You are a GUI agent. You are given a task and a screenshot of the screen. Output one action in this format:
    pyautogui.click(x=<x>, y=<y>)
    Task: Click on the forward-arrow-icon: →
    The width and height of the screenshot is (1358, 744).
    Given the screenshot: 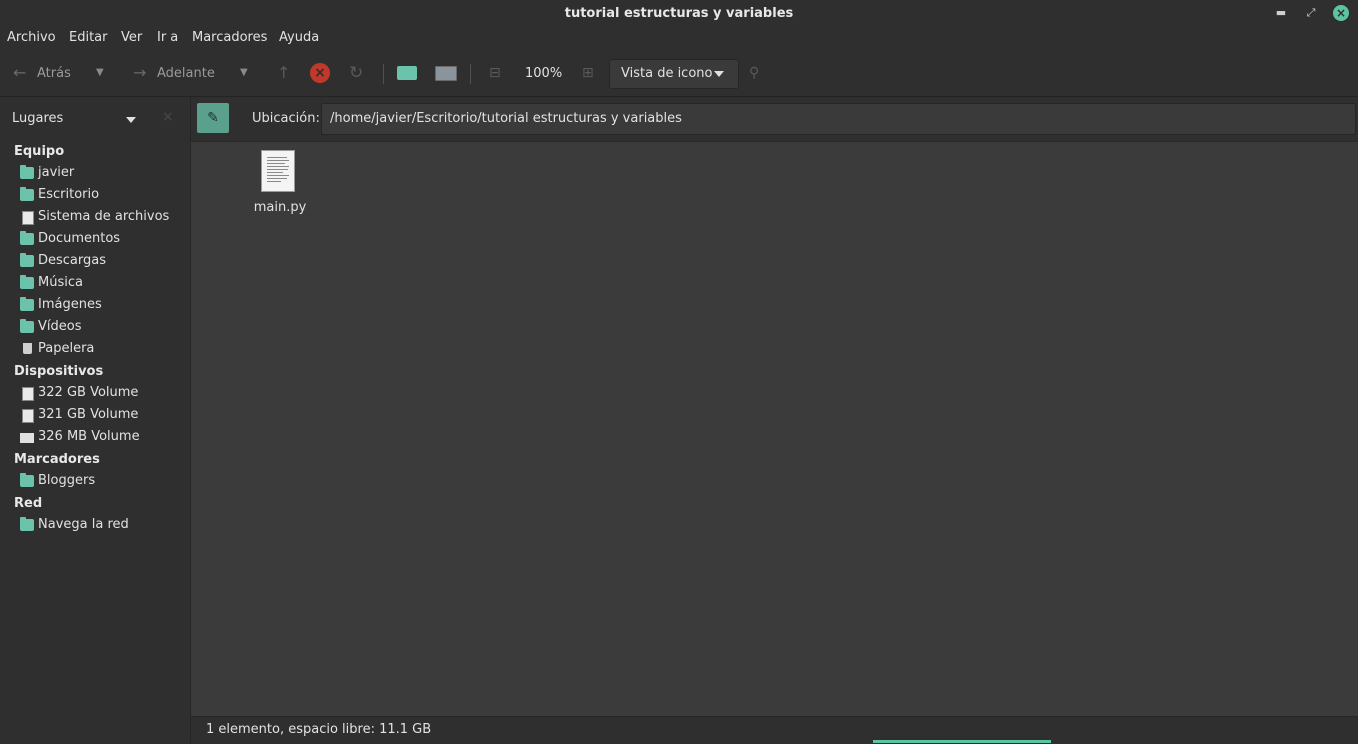 What is the action you would take?
    pyautogui.click(x=139, y=73)
    